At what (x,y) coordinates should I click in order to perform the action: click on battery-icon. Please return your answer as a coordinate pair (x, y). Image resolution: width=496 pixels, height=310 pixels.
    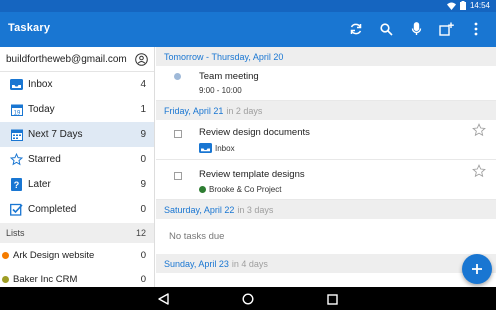
    Looking at the image, I should click on (462, 5).